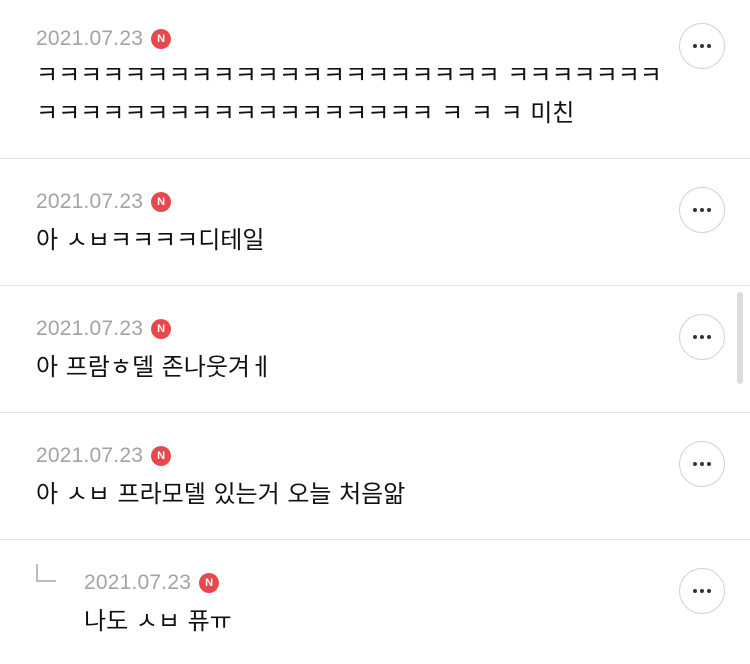 The image size is (750, 664). Describe the element at coordinates (46, 573) in the screenshot. I see `reply-arrow-icon` at that location.